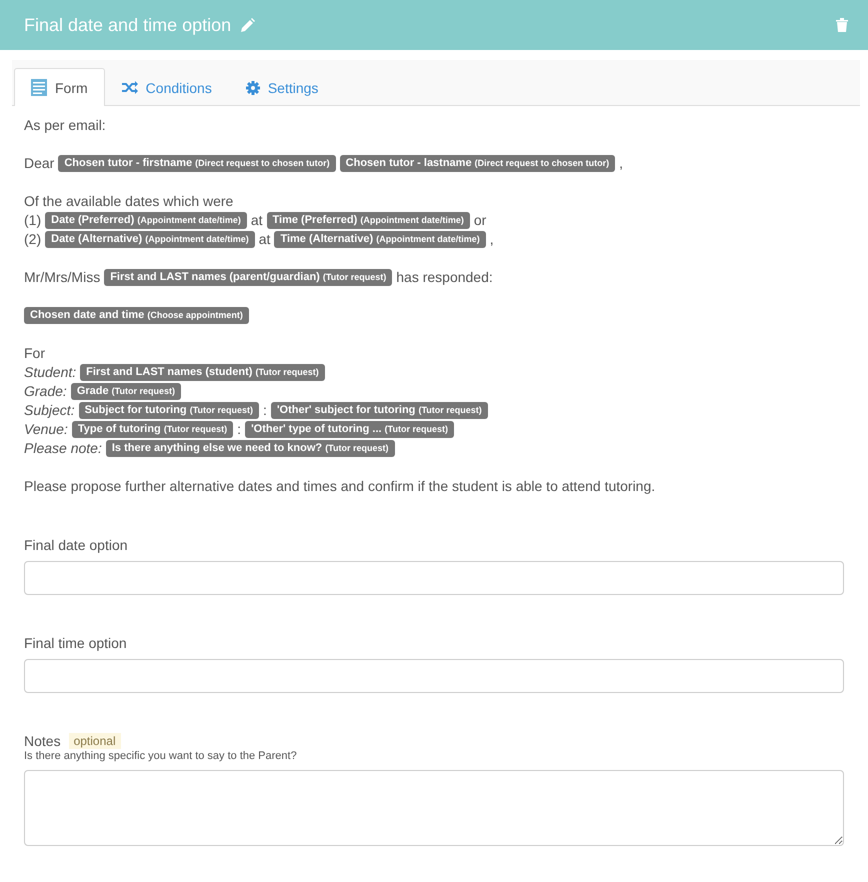 This screenshot has width=868, height=882. Describe the element at coordinates (50, 372) in the screenshot. I see `field-label: Student:` at that location.